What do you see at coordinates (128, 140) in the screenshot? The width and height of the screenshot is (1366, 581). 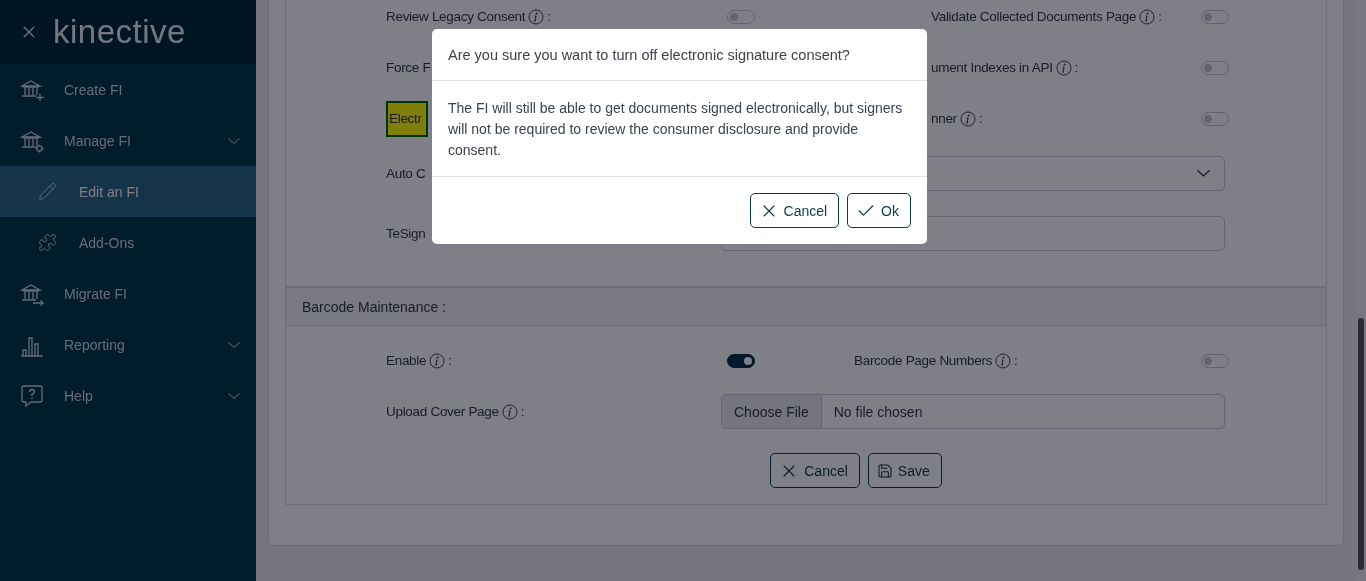 I see `sidebar-item: Manage FI` at bounding box center [128, 140].